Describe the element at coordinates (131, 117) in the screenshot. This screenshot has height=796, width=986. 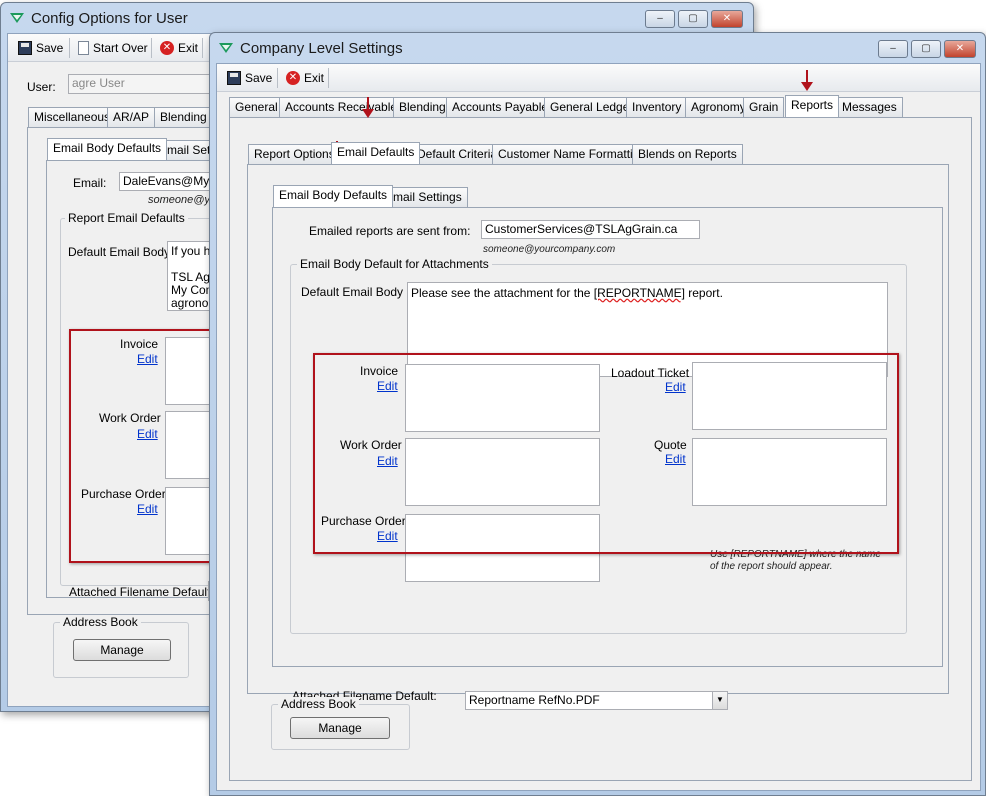
I see `tab-ar-ap: AR/AP` at that location.